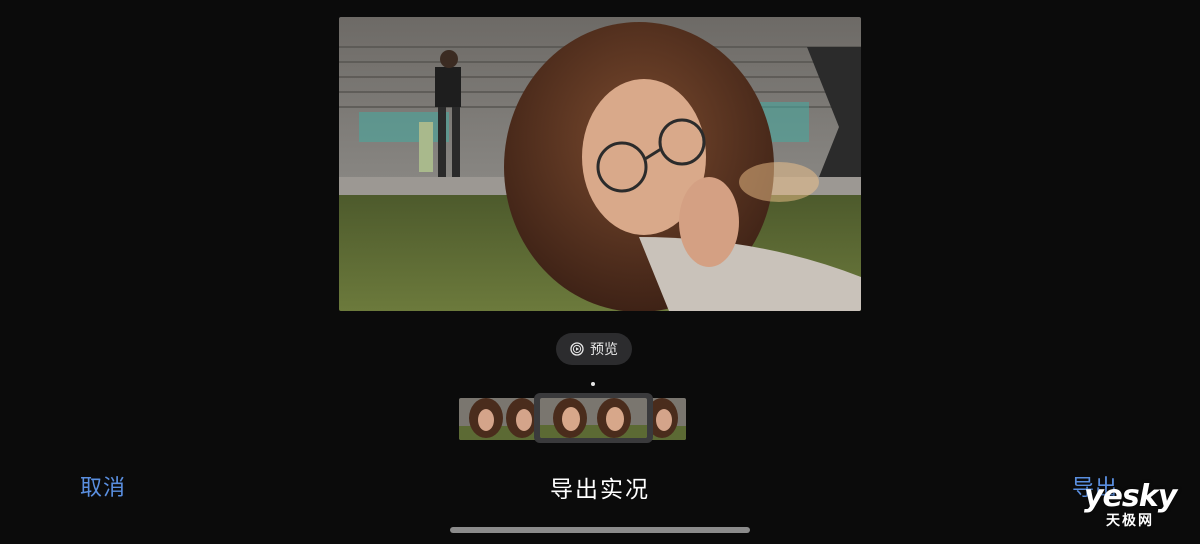 The width and height of the screenshot is (1200, 544). I want to click on preview-button: 预览, so click(594, 349).